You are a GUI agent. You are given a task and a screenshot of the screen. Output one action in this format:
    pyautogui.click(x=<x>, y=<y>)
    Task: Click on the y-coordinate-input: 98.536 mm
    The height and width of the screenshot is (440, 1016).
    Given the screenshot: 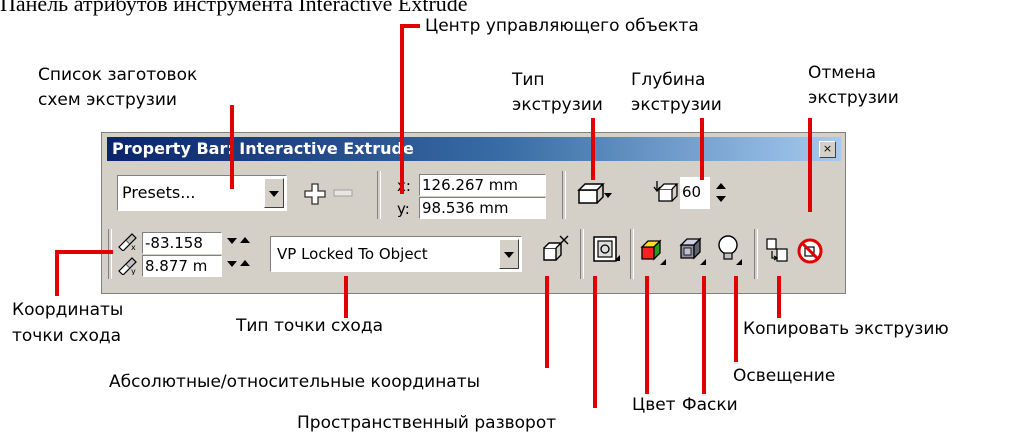 What is the action you would take?
    pyautogui.click(x=482, y=208)
    